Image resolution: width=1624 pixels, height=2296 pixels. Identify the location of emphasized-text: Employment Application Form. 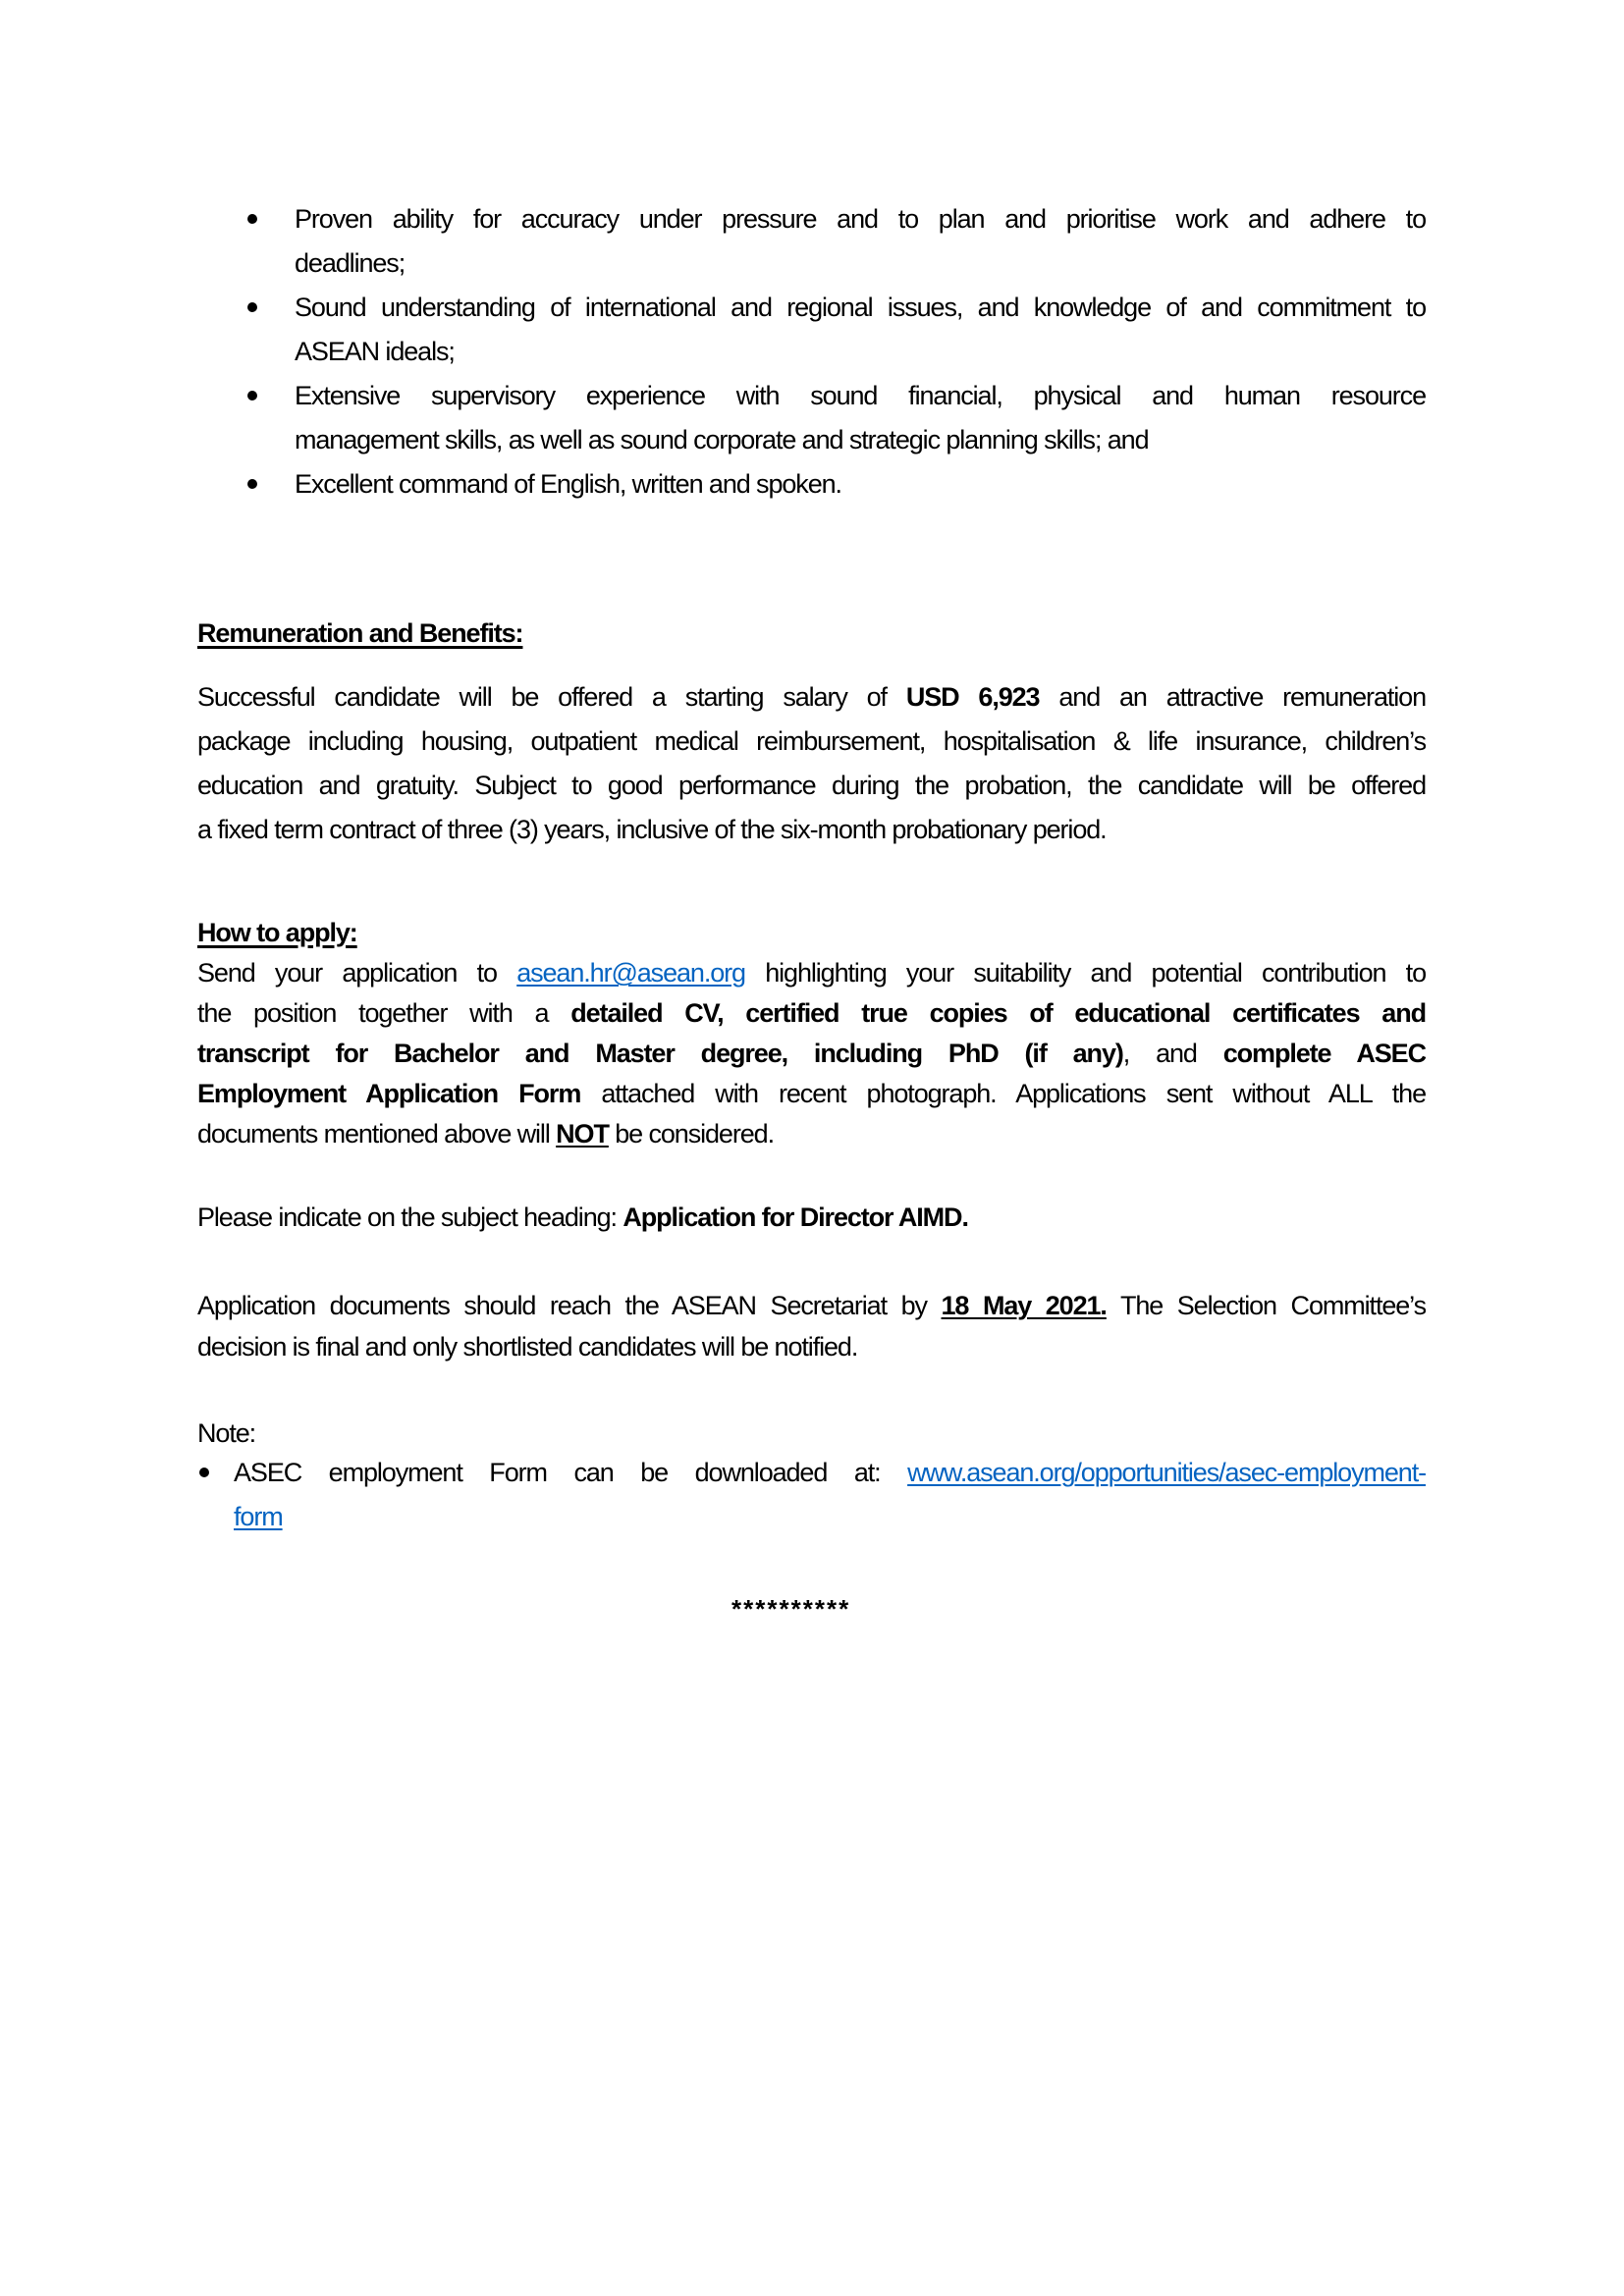
(389, 1093).